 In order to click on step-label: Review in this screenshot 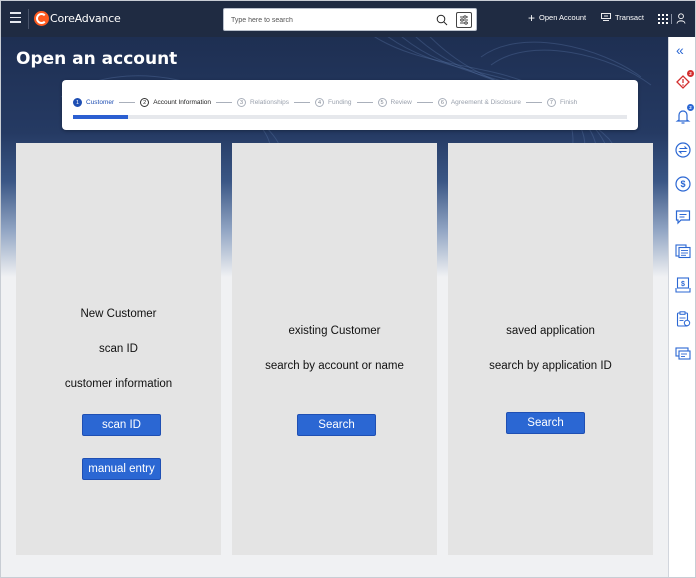, I will do `click(401, 102)`.